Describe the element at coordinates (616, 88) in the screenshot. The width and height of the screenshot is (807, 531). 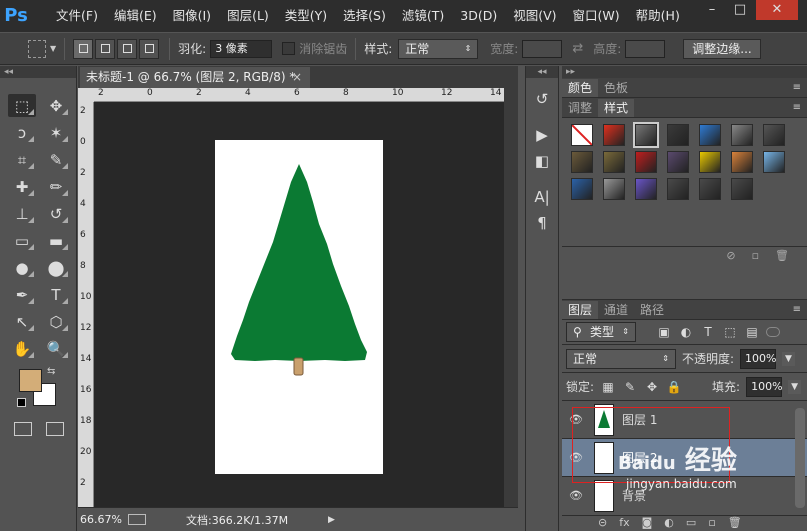
I see `tab-swatches: 色板` at that location.